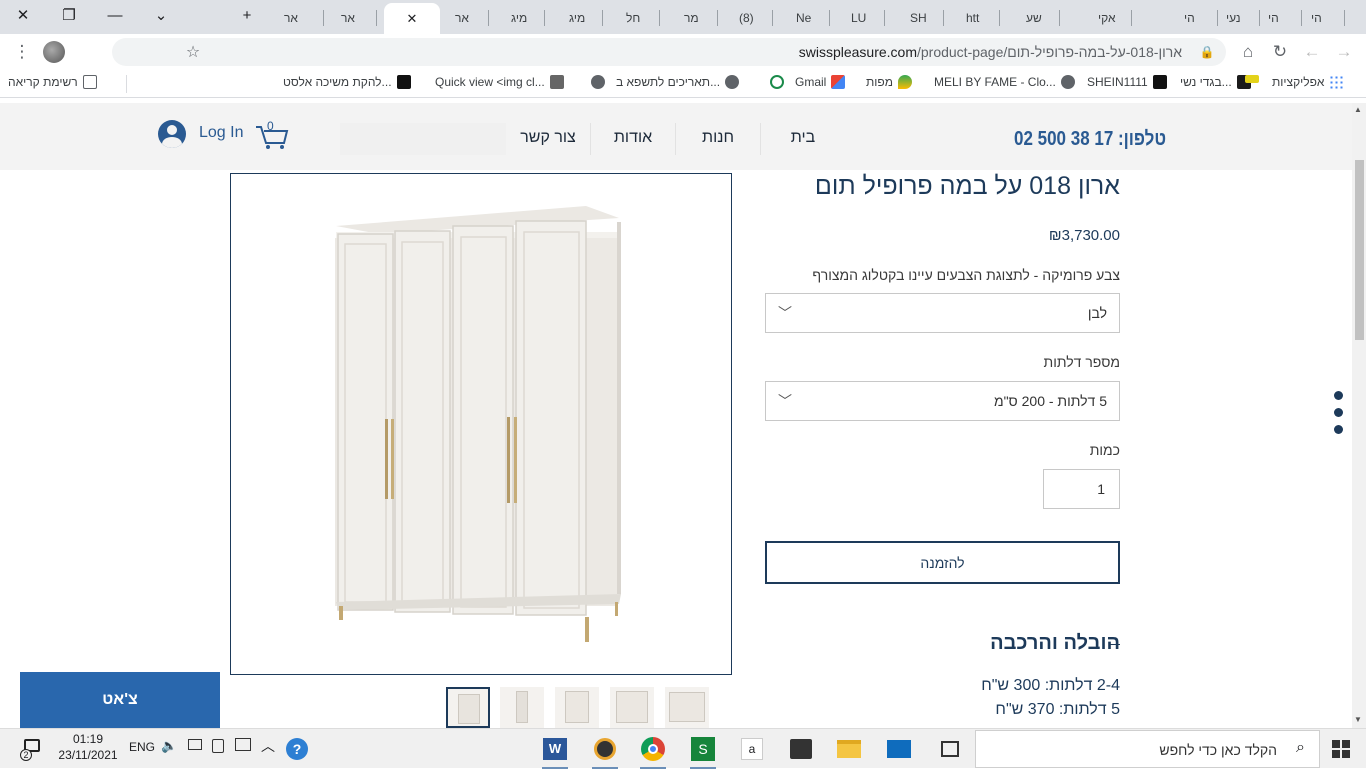  I want to click on page-scrollbar: ▲ ▼, so click(1359, 415).